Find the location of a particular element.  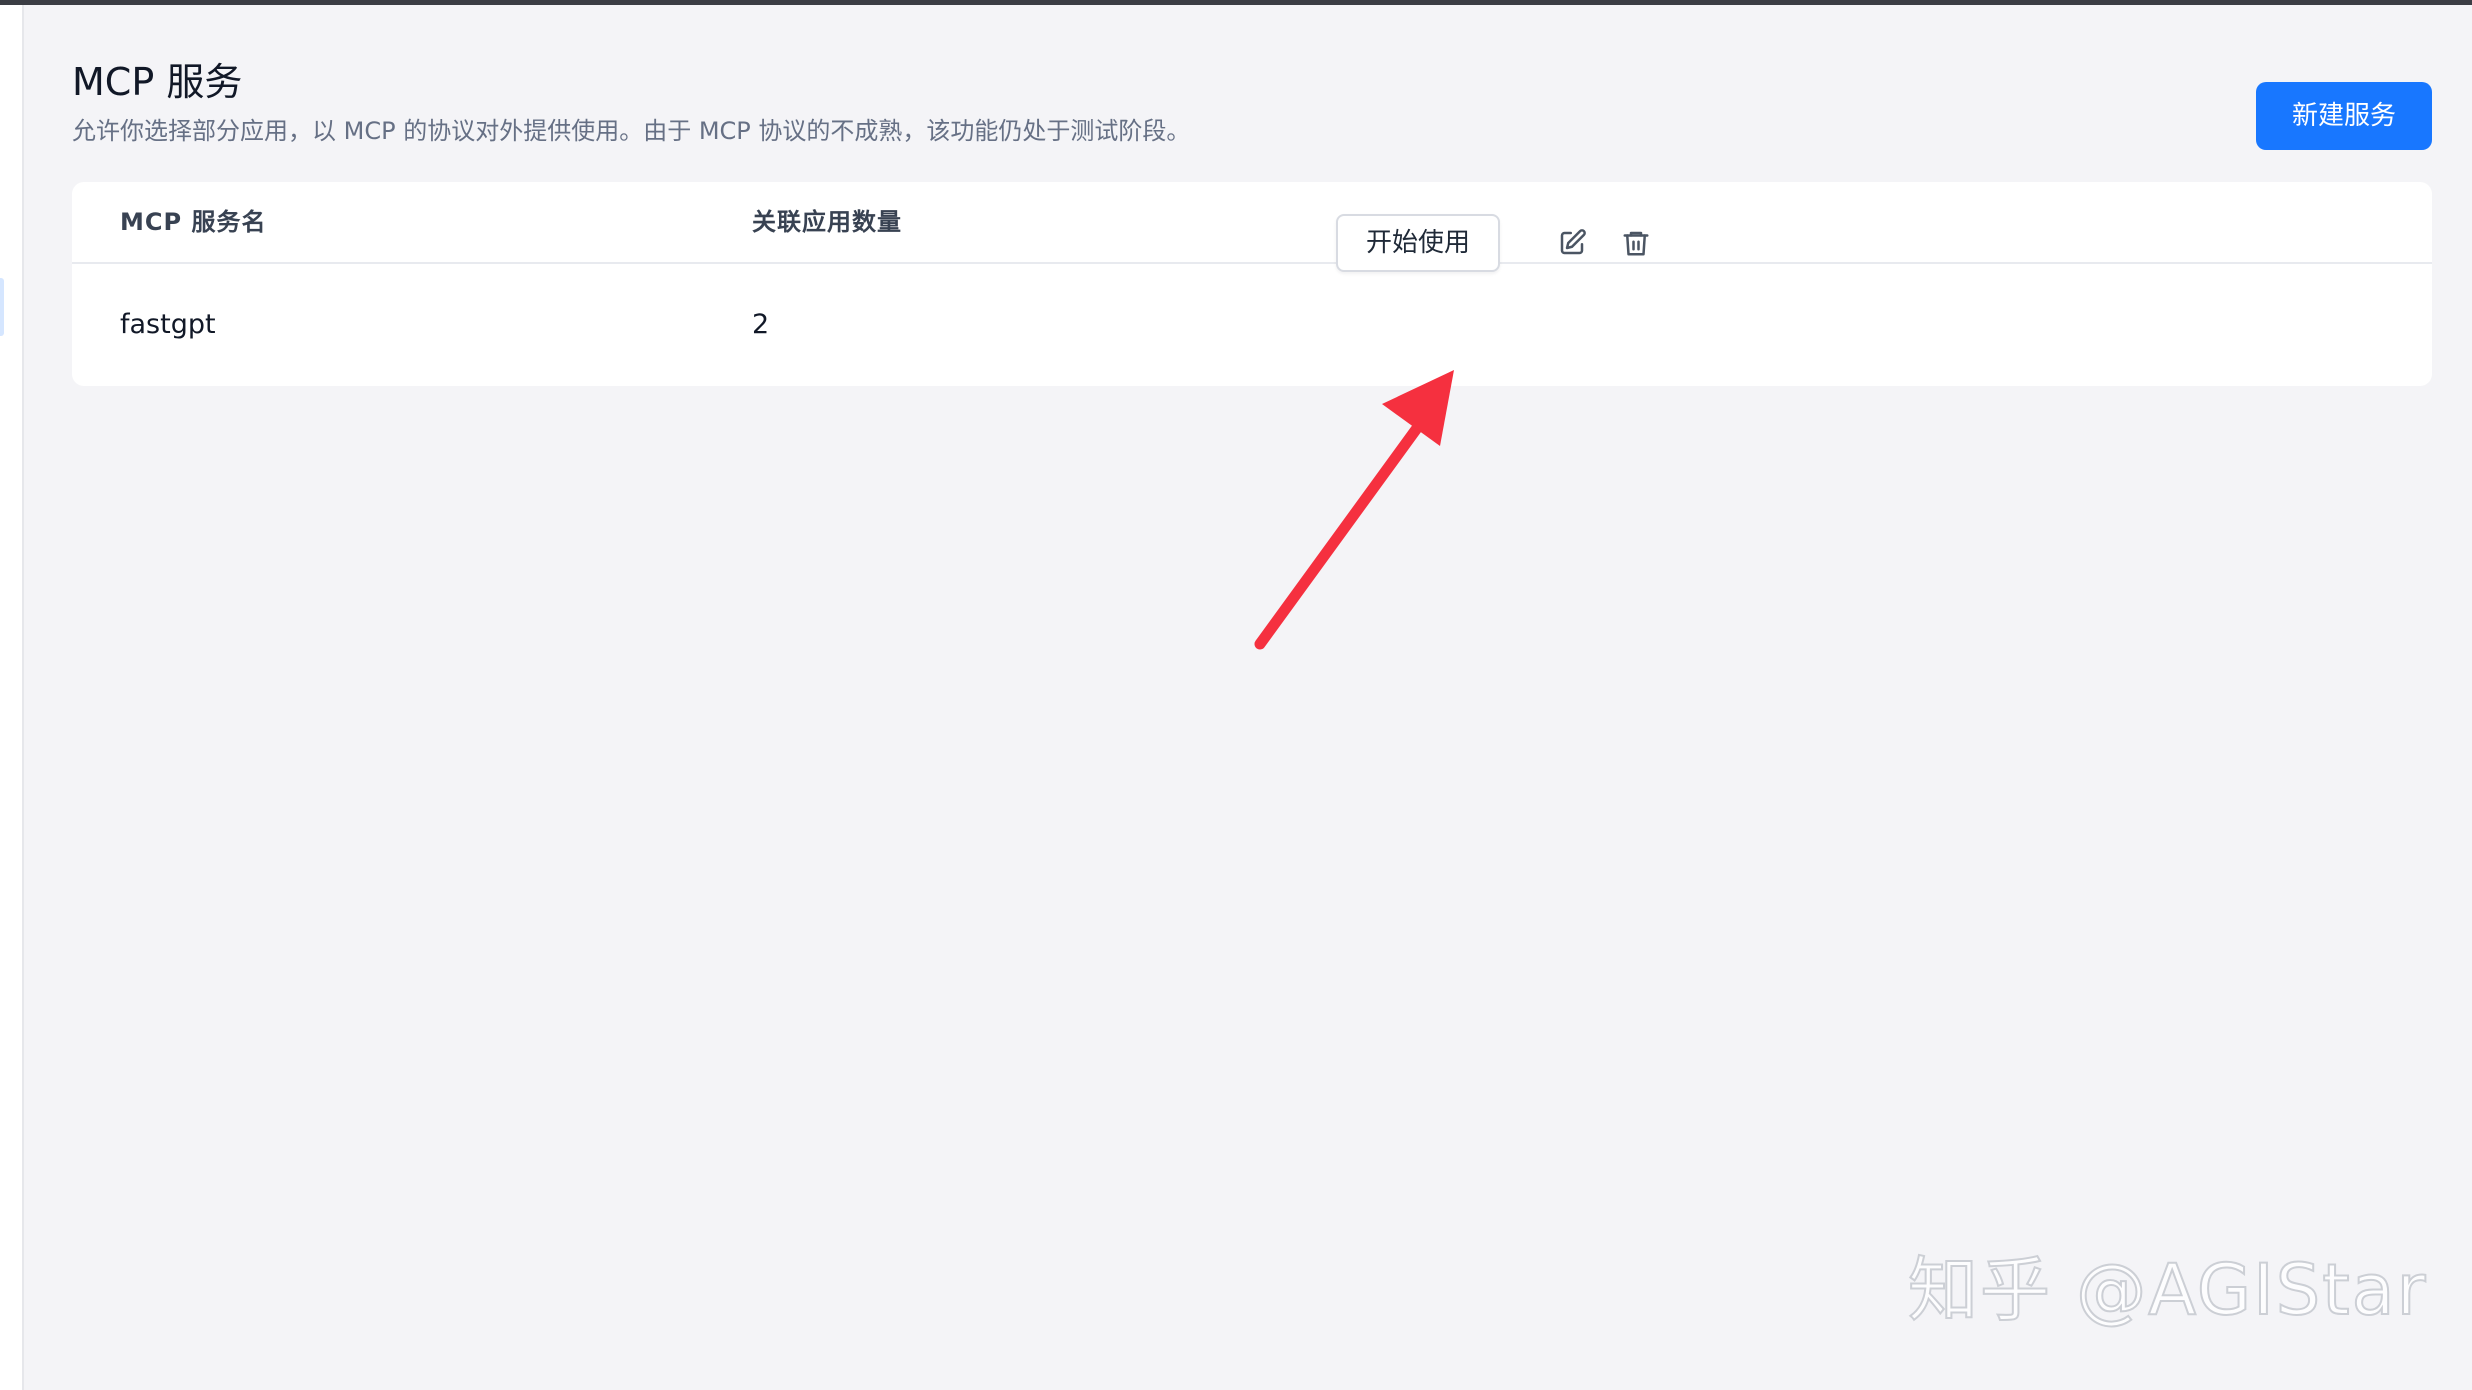

mcp-service-table: MCP 服务名 关联应用数量 fastgpt 2 is located at coordinates (1252, 284).